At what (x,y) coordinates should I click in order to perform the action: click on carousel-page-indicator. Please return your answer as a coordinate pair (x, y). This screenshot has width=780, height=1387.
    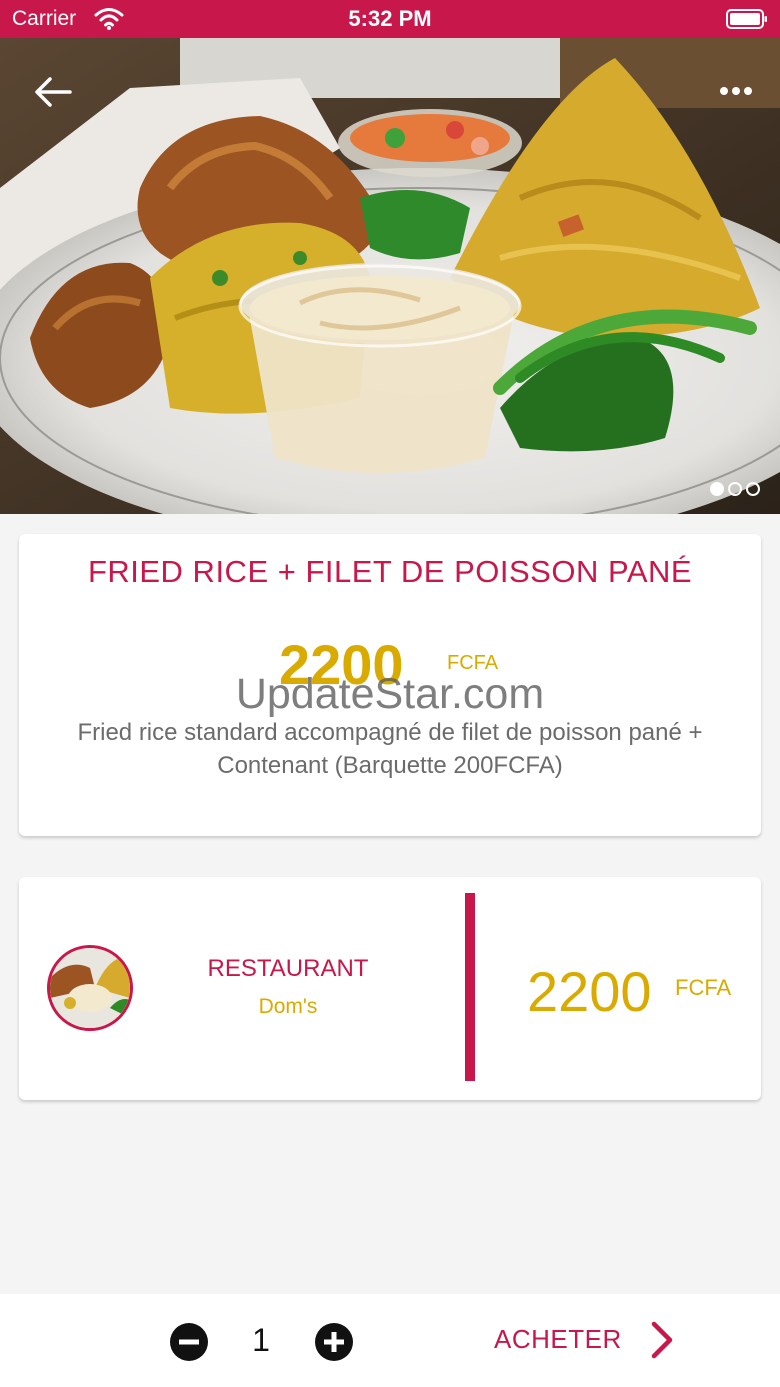
    Looking at the image, I should click on (735, 489).